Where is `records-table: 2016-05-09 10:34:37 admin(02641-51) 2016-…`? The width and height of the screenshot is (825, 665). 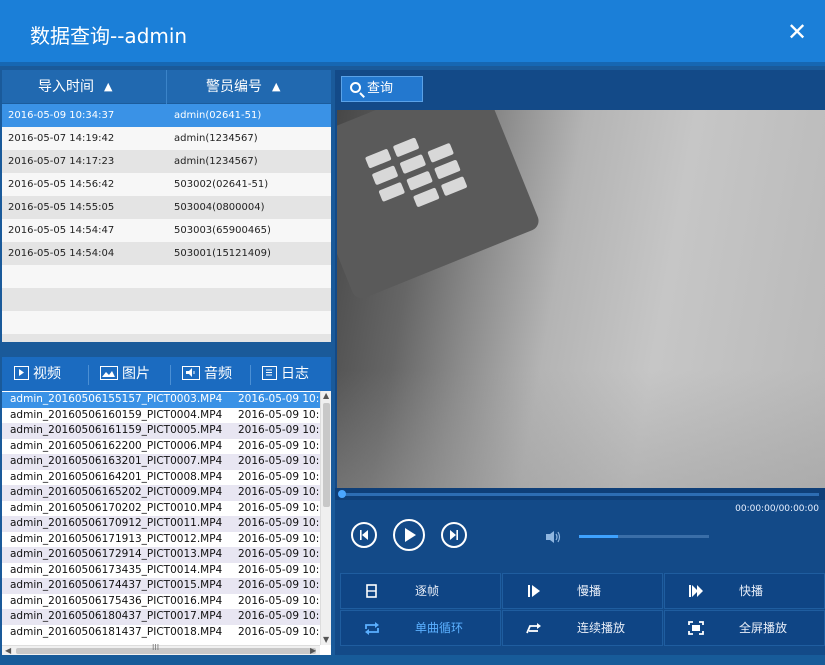 records-table: 2016-05-09 10:34:37 admin(02641-51) 2016-… is located at coordinates (166, 223).